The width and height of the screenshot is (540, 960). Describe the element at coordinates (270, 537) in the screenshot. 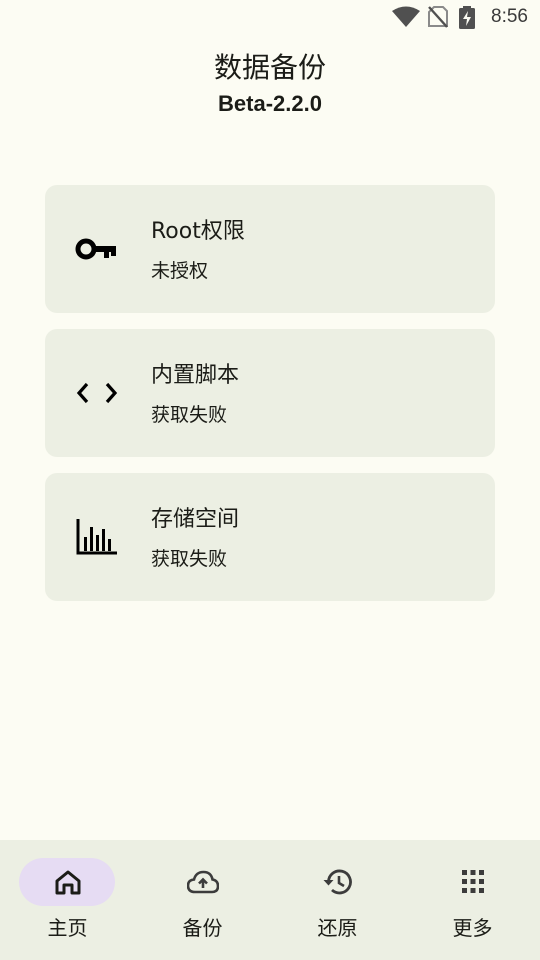

I see `card-storage-space: 存储空间 获取失败` at that location.